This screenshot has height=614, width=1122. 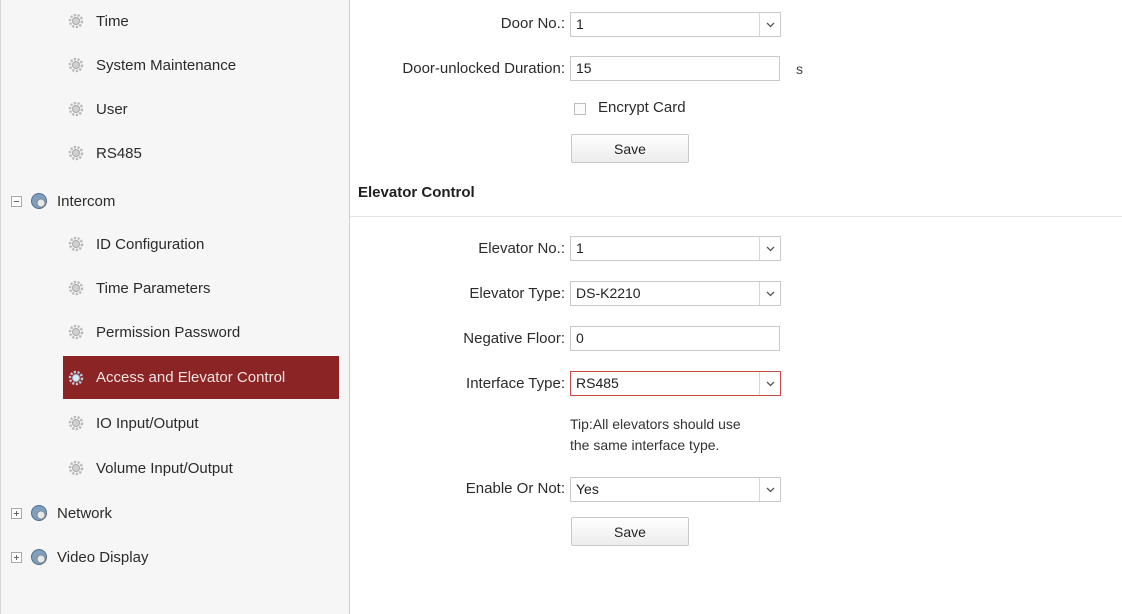 I want to click on section-divider, so click(x=736, y=216).